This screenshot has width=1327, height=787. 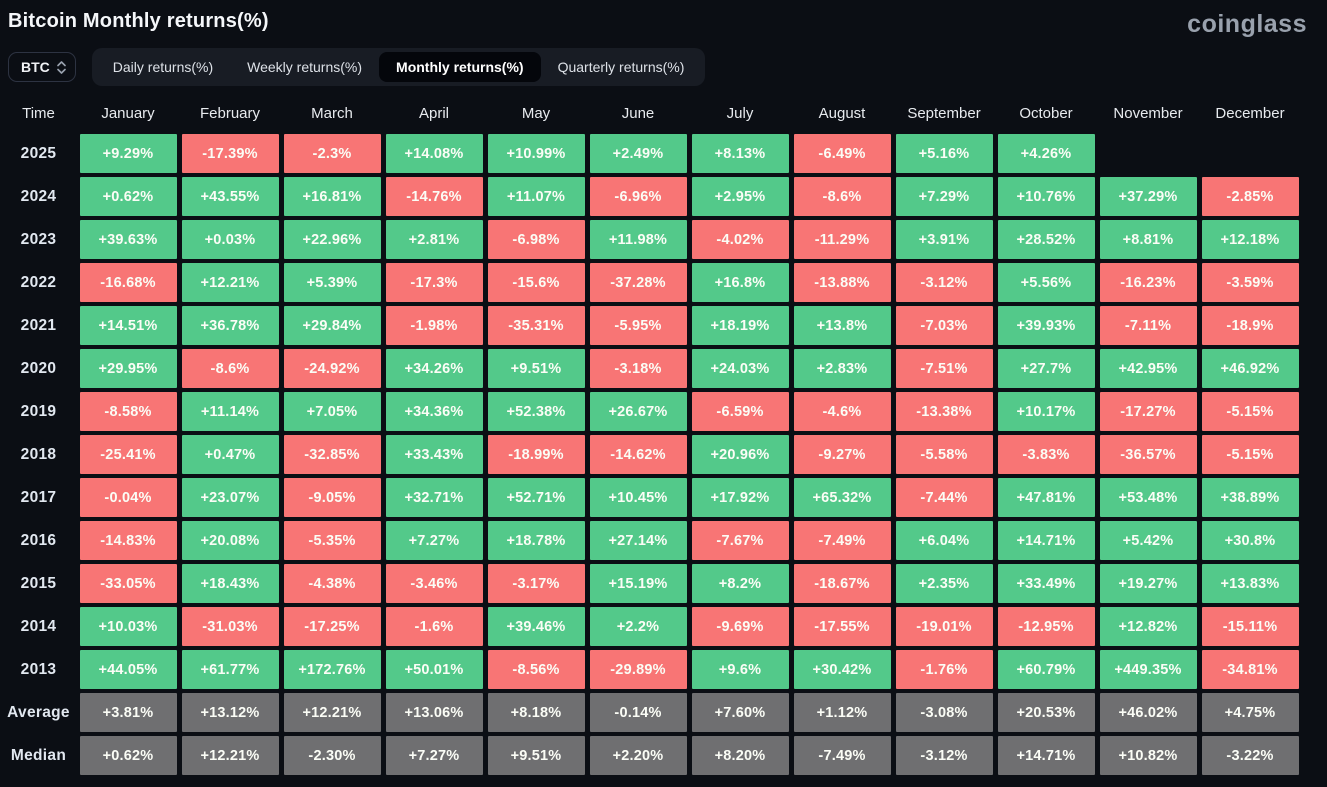 I want to click on return-cell: +9.51%, so click(x=536, y=755).